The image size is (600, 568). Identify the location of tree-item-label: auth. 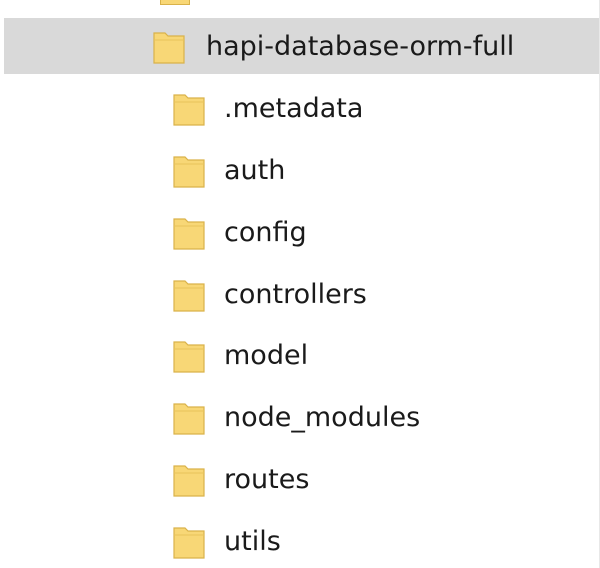
(255, 170).